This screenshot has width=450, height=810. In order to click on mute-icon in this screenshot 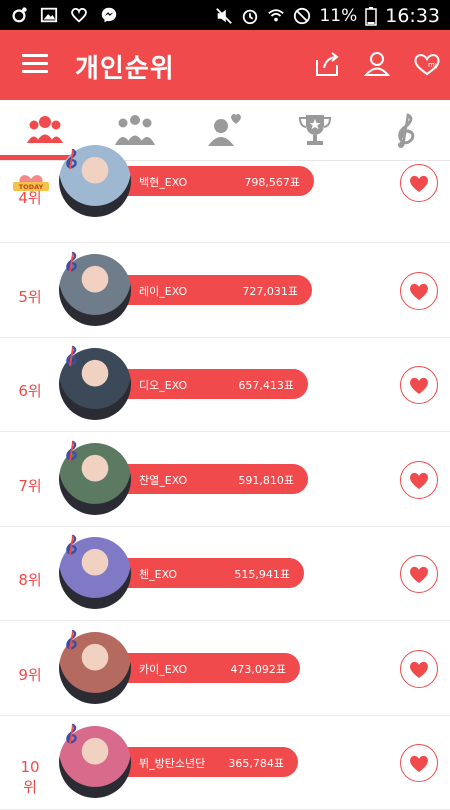, I will do `click(224, 16)`.